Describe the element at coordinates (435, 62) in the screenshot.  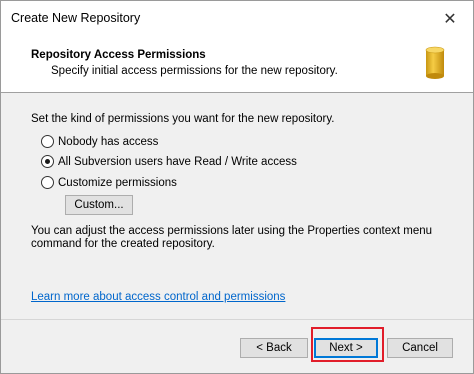
I see `database-icon` at that location.